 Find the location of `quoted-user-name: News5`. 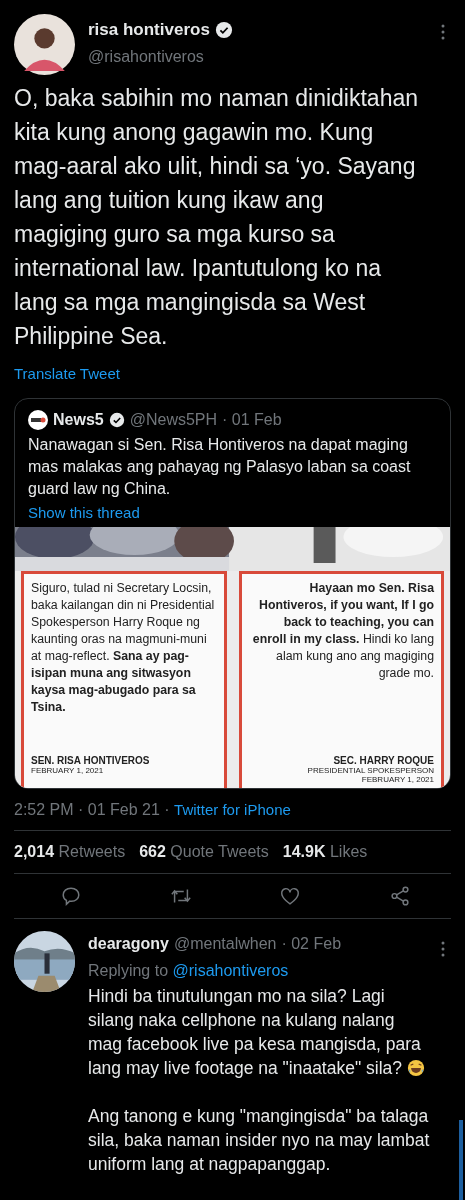

quoted-user-name: News5 is located at coordinates (78, 420).